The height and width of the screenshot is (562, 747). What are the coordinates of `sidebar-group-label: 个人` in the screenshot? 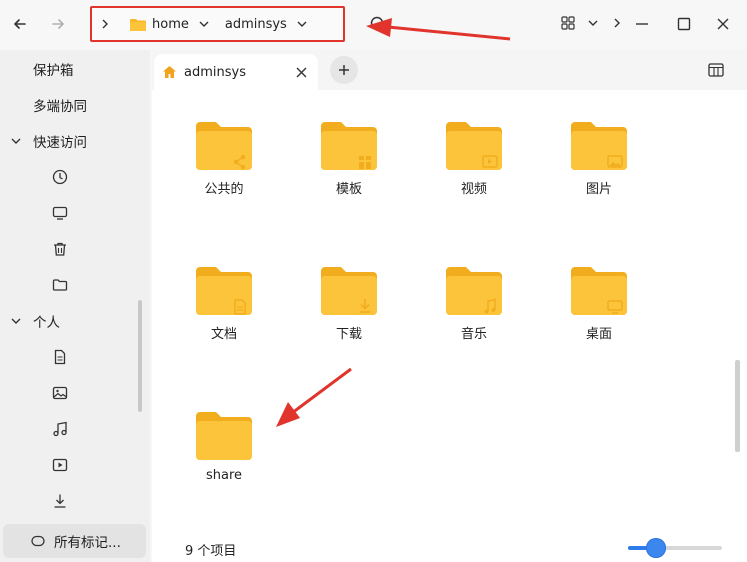 It's located at (46, 323).